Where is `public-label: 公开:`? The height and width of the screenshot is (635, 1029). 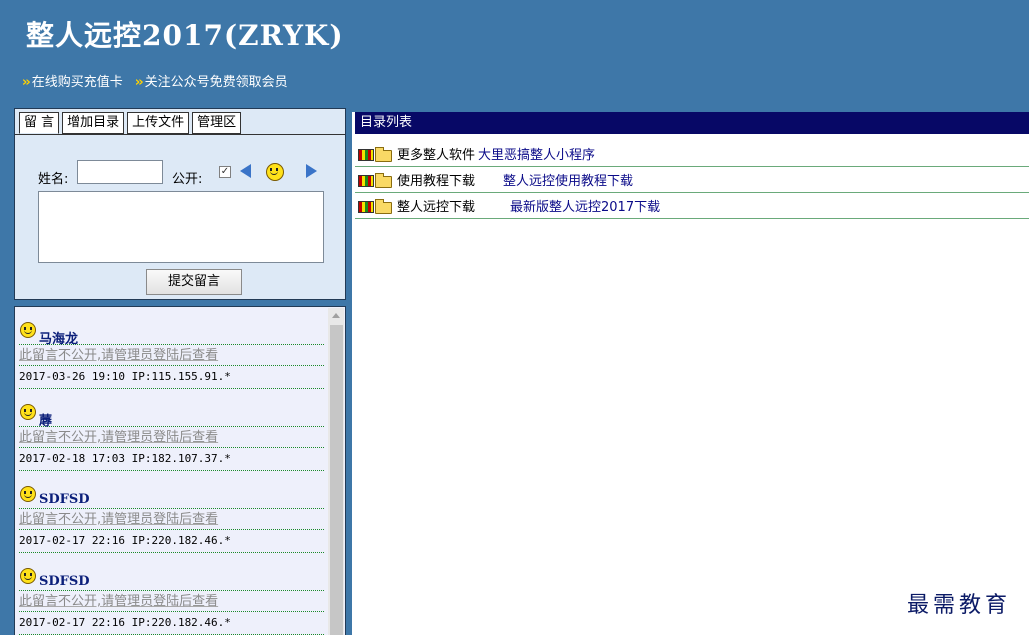 public-label: 公开: is located at coordinates (187, 179).